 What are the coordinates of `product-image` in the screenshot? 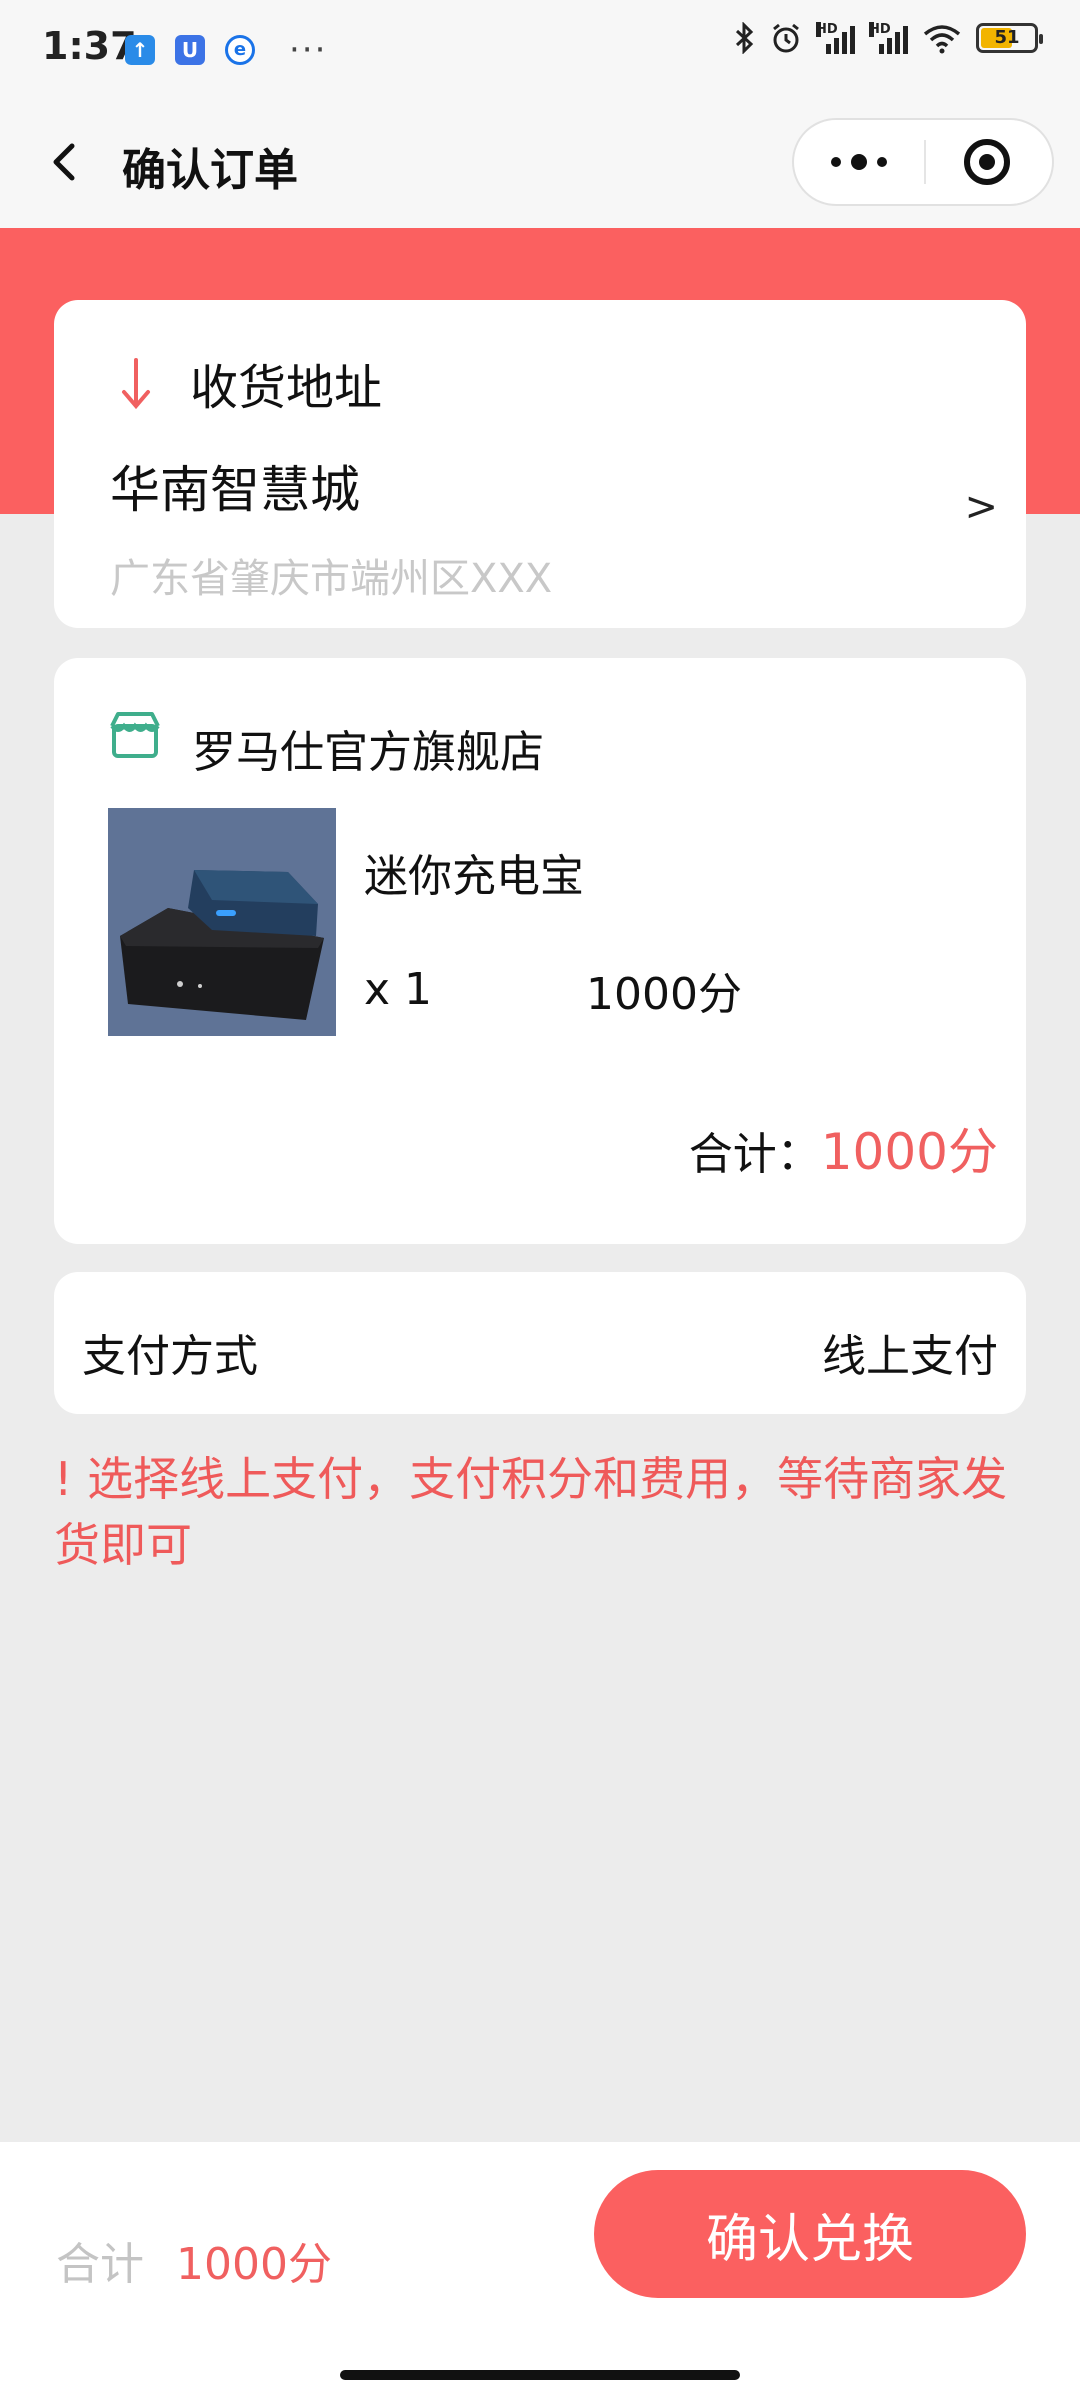 It's located at (222, 922).